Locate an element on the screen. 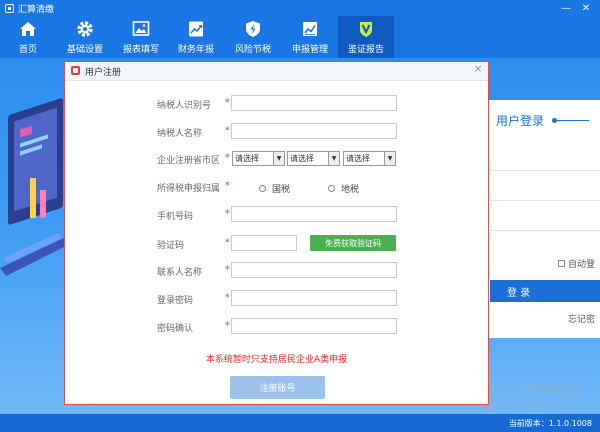 This screenshot has width=600, height=432. province-select: 请选择 ▼ is located at coordinates (258, 158).